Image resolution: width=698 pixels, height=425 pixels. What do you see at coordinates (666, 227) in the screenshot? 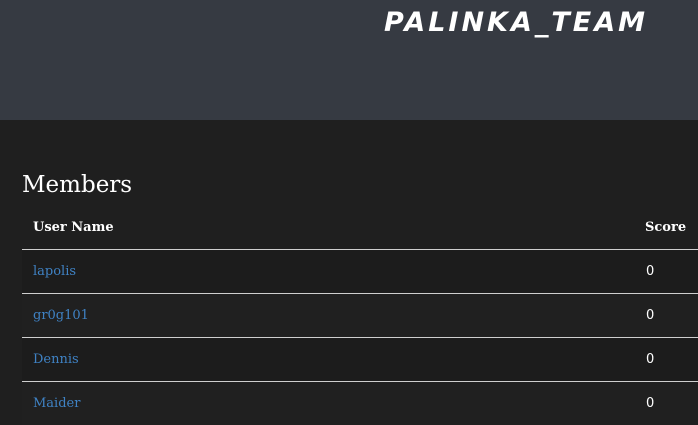
I see `column-header-score: Score` at bounding box center [666, 227].